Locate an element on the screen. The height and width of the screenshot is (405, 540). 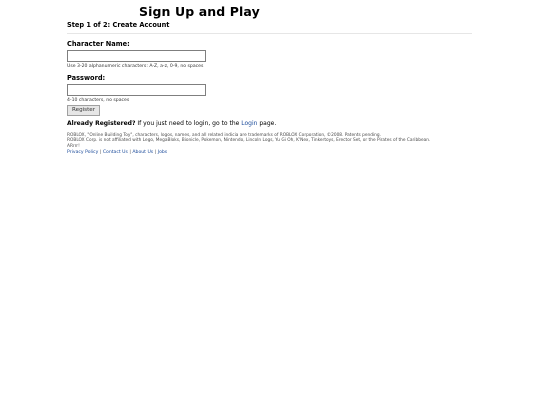
already-registered-after: page. is located at coordinates (267, 123).